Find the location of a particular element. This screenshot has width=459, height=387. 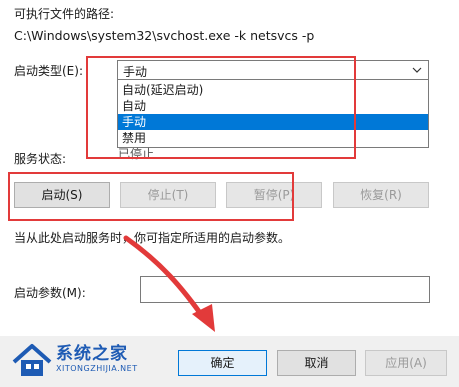

service-status-value: 已停止 is located at coordinates (136, 154).